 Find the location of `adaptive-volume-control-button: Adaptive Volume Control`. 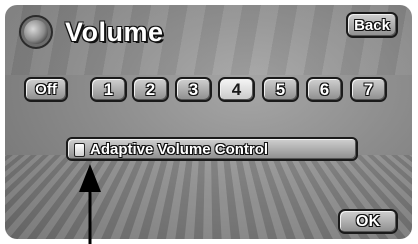

adaptive-volume-control-button: Adaptive Volume Control is located at coordinates (212, 149).